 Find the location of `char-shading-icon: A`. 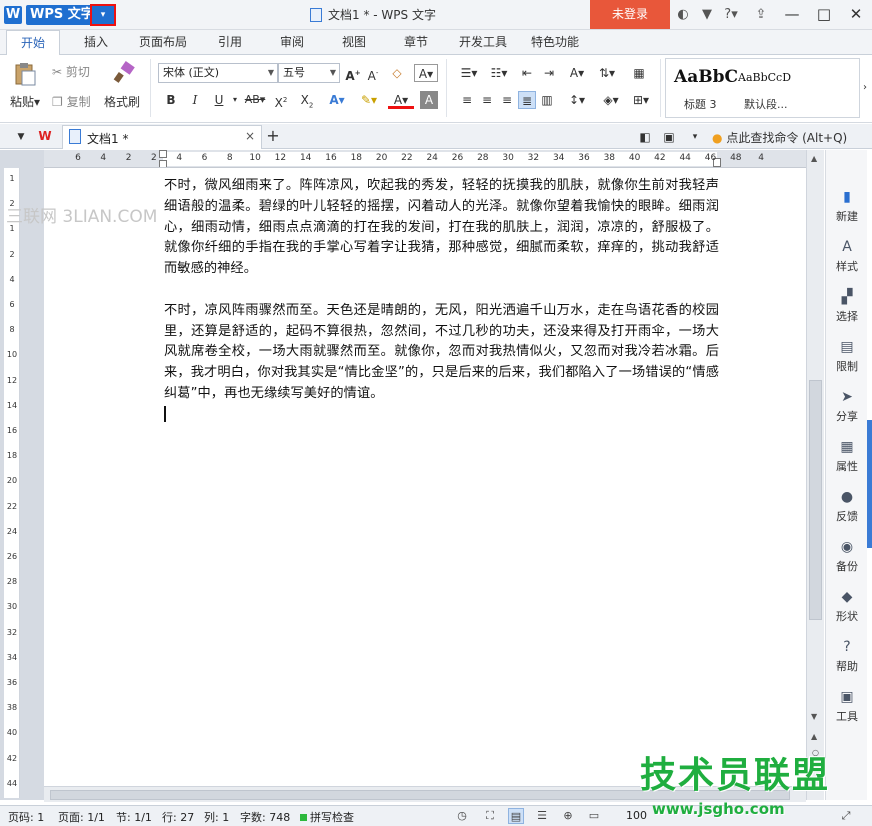

char-shading-icon: A is located at coordinates (429, 100).